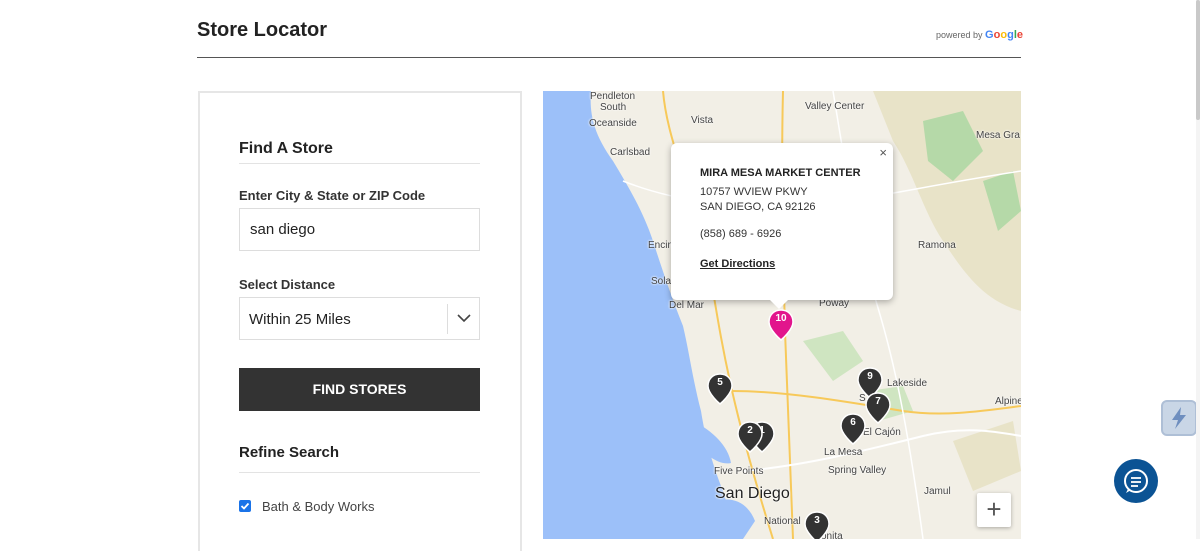  I want to click on map-label-mesa-gra: Mesa Gra, so click(998, 135).